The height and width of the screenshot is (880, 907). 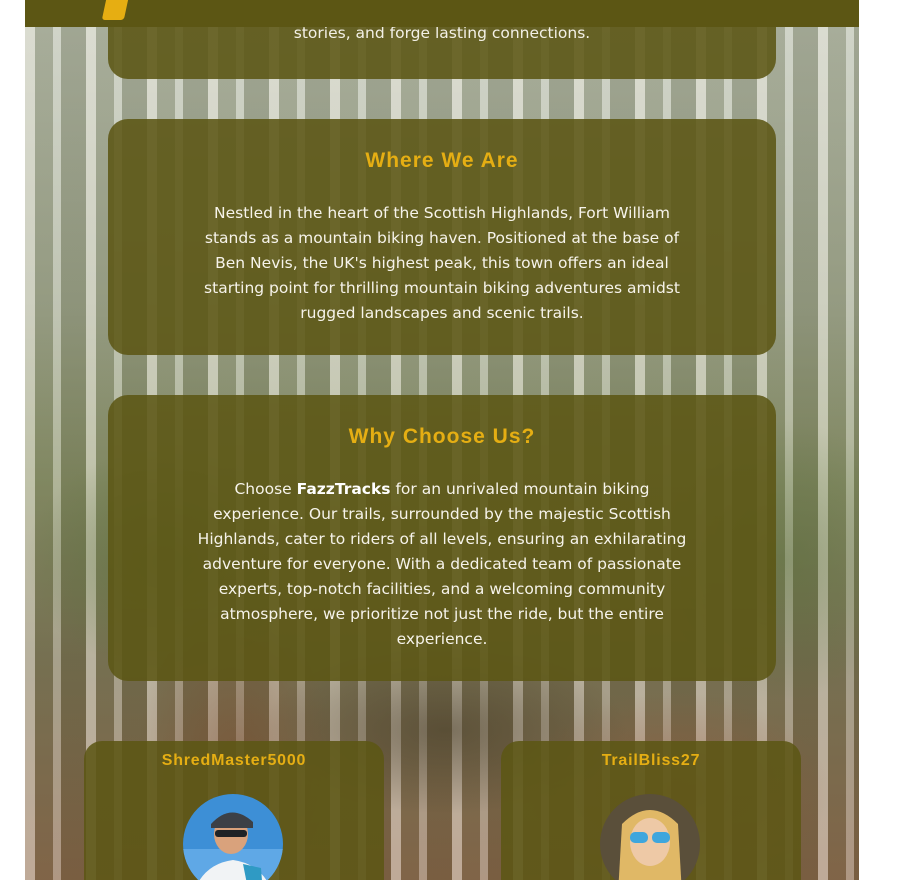 I want to click on cyclist-avatar-icon, so click(x=233, y=837).